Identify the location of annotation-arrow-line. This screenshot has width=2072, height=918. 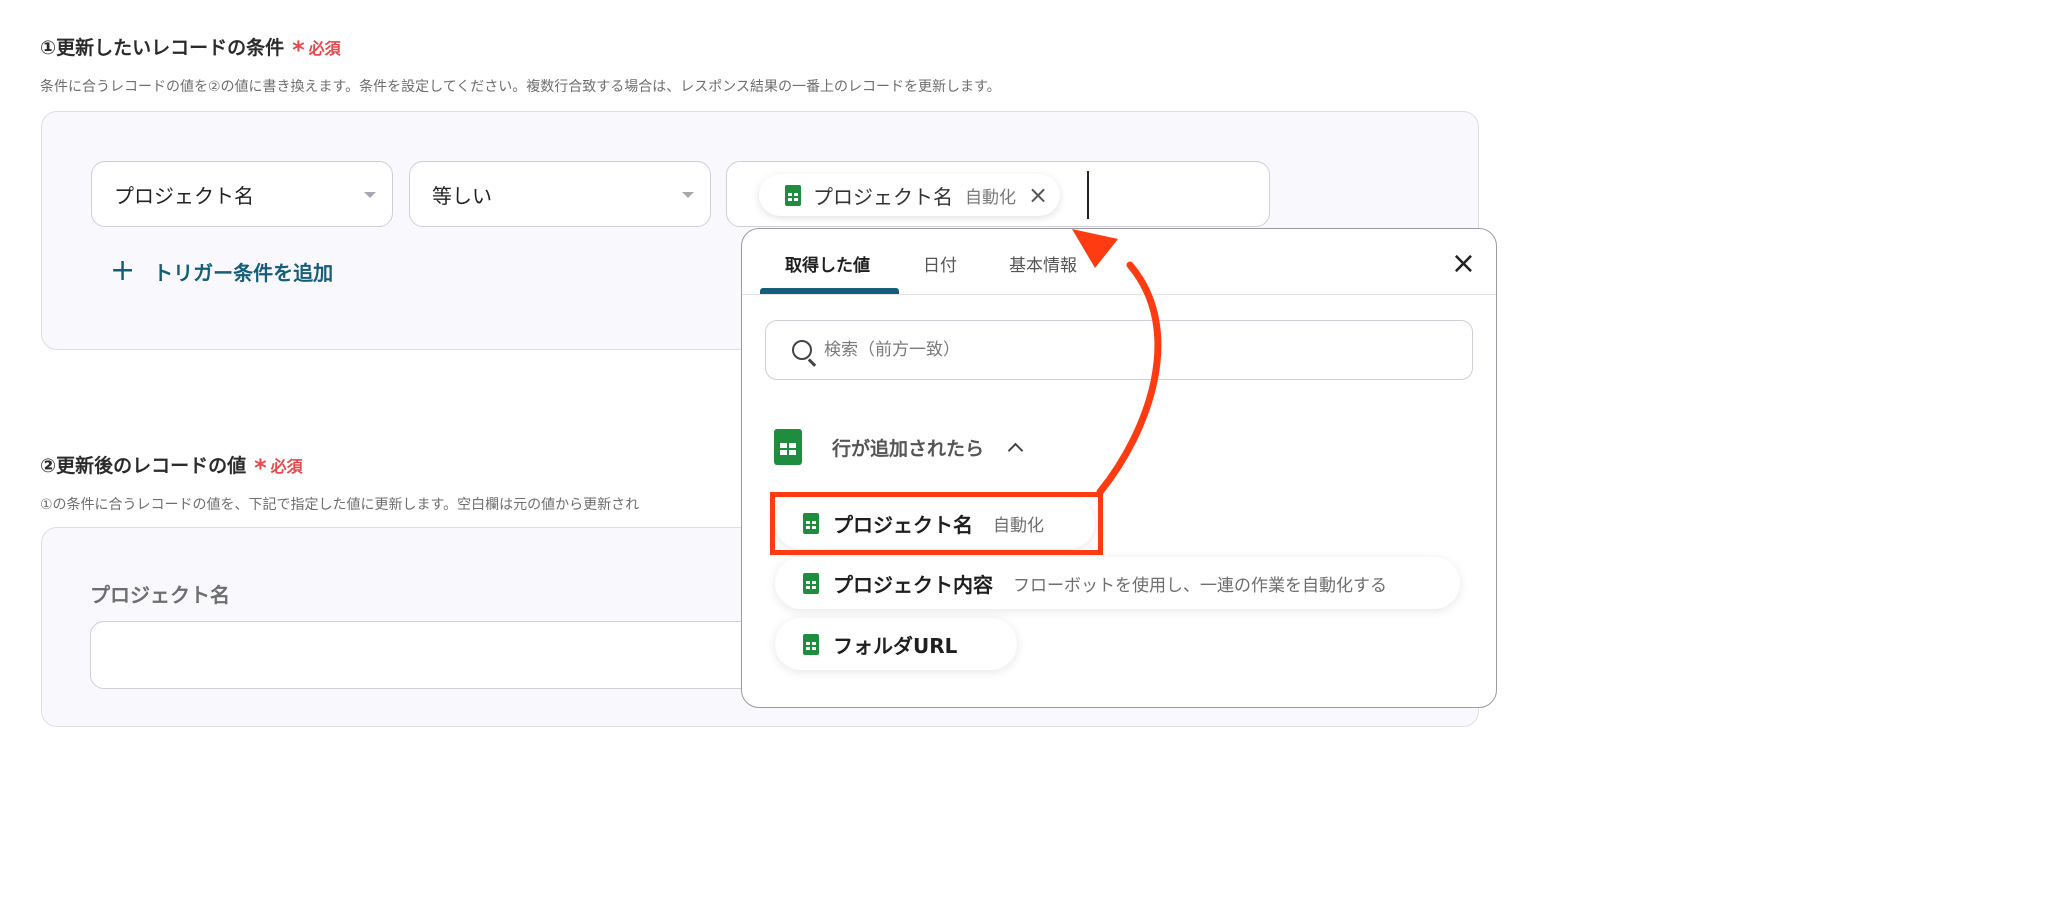
(1129, 378).